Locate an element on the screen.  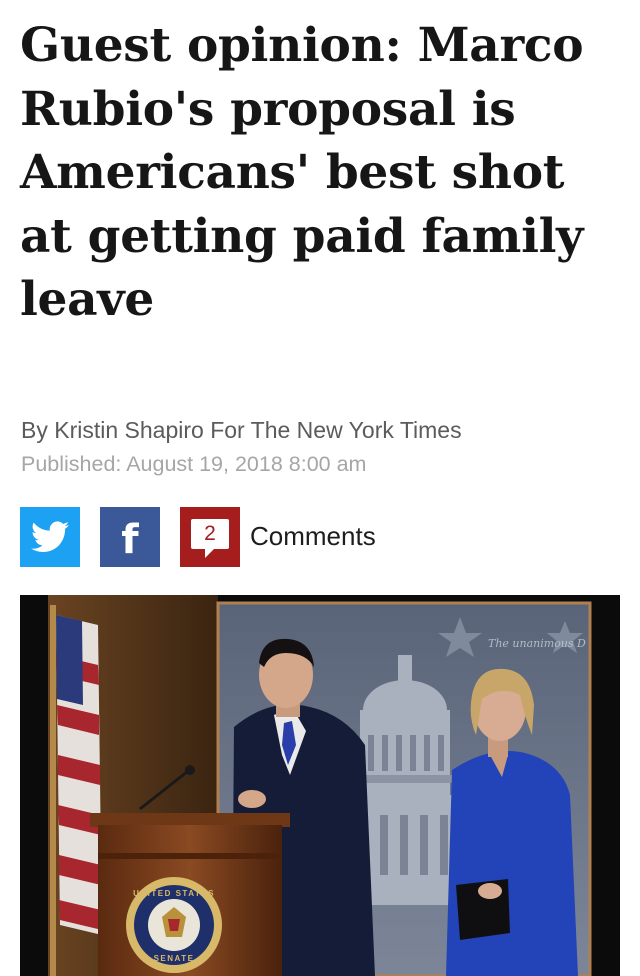
twitter-share-button is located at coordinates (50, 537).